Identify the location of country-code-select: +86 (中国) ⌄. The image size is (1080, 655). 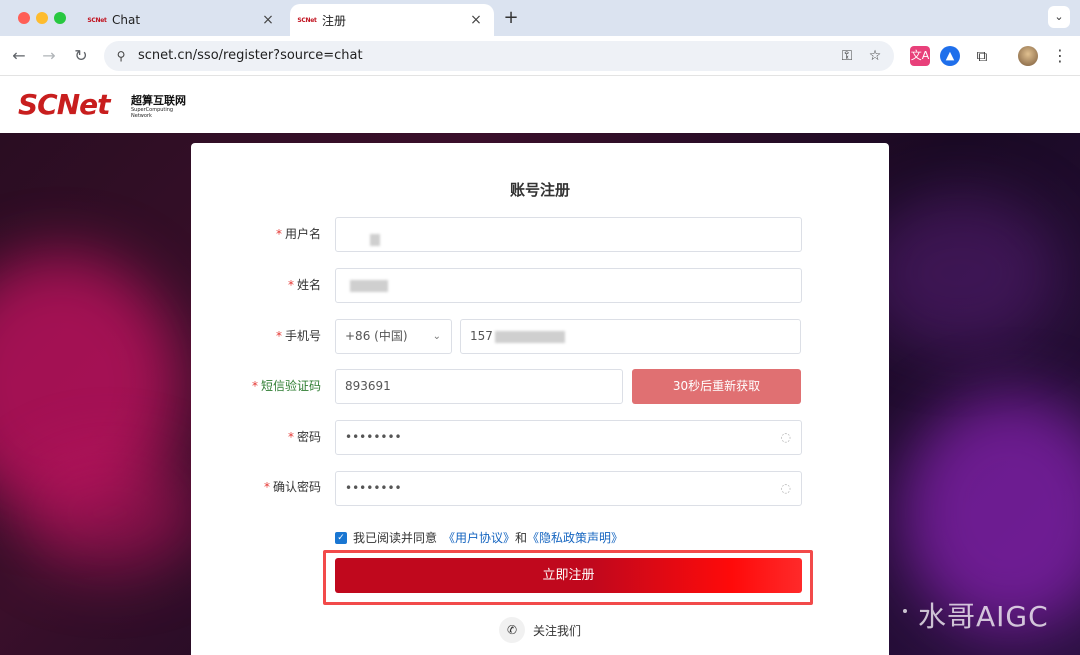
(393, 336).